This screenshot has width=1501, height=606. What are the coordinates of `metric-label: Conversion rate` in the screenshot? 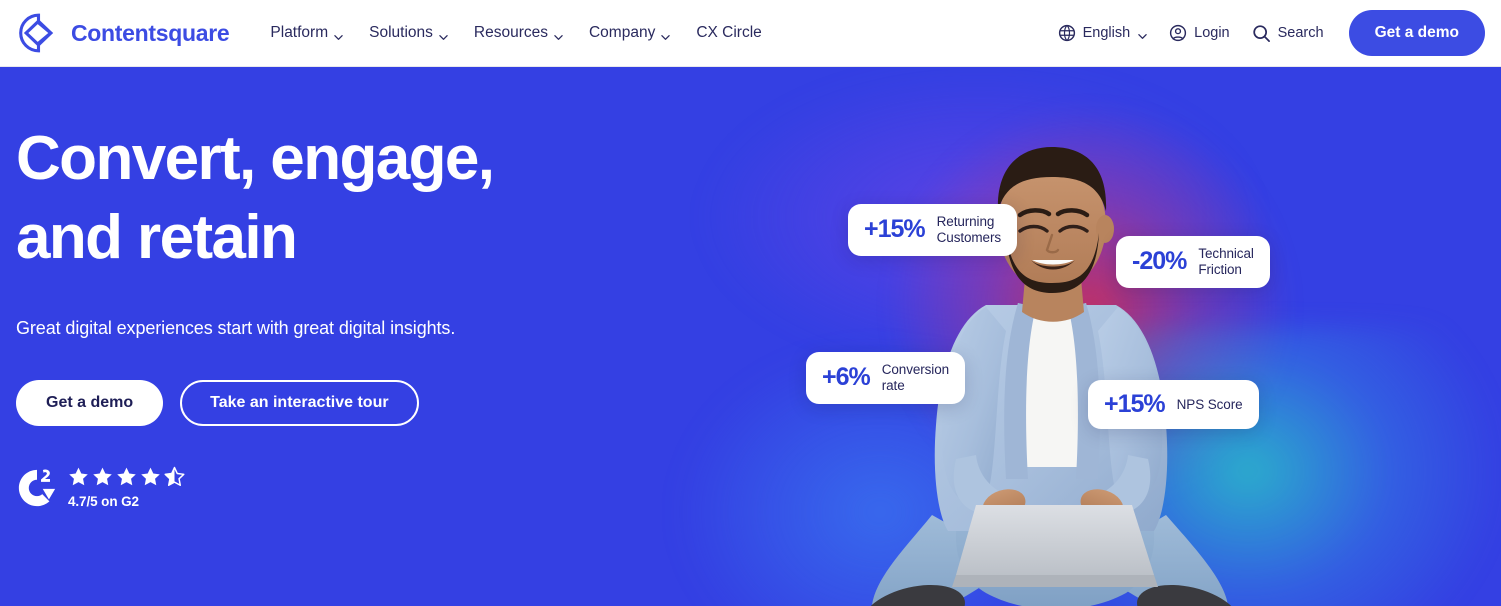 It's located at (915, 378).